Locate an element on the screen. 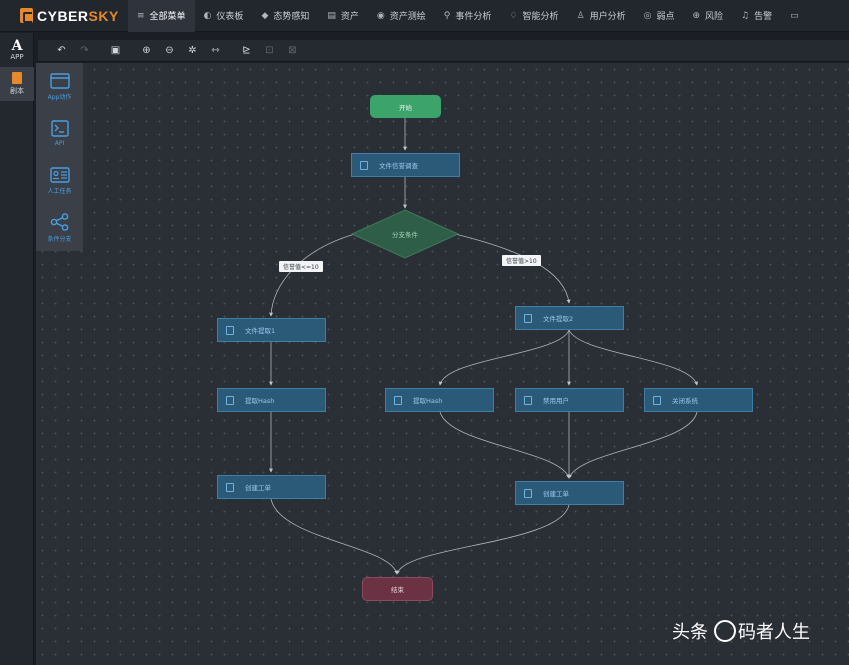  nav-item-6: ♢ 智能分析 is located at coordinates (533, 16).